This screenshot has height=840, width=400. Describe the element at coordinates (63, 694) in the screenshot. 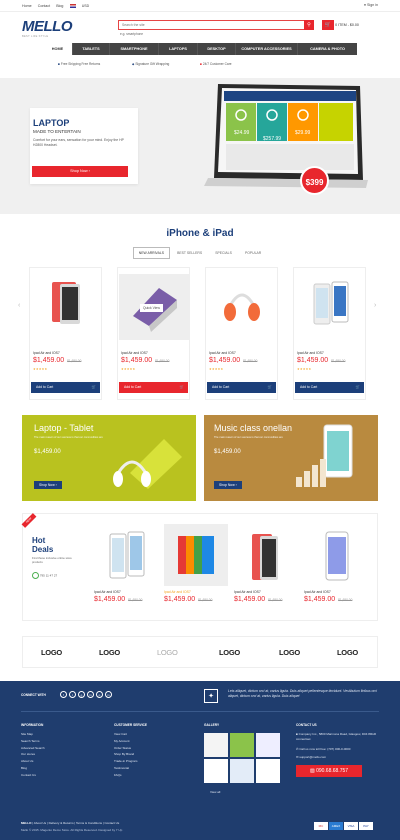

I see `facebook-icon: f` at that location.